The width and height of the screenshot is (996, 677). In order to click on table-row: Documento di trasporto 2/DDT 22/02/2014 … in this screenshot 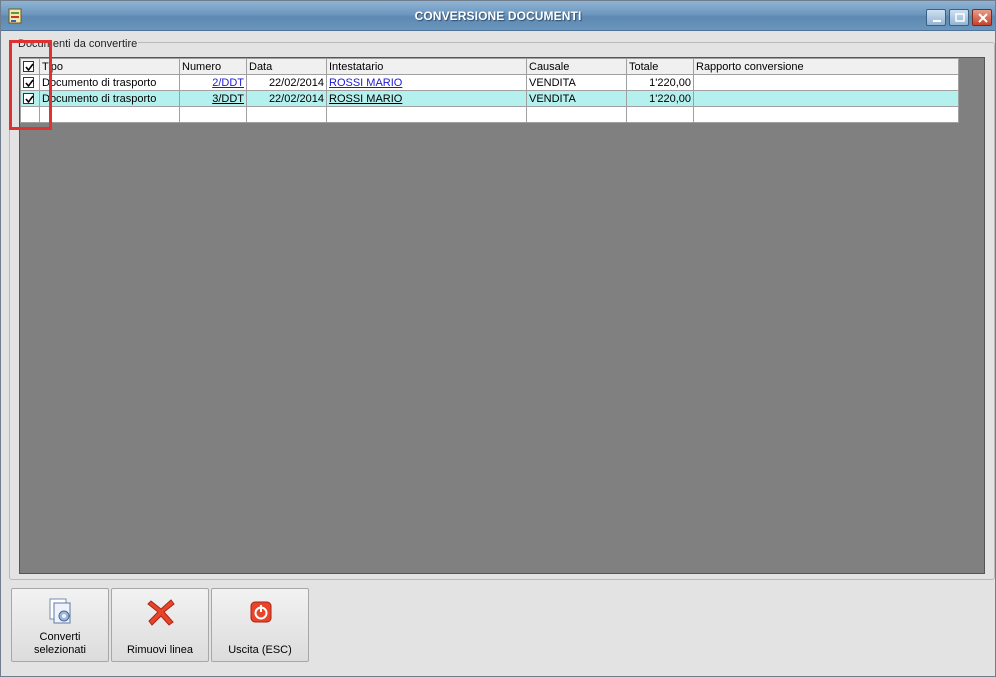, I will do `click(489, 82)`.